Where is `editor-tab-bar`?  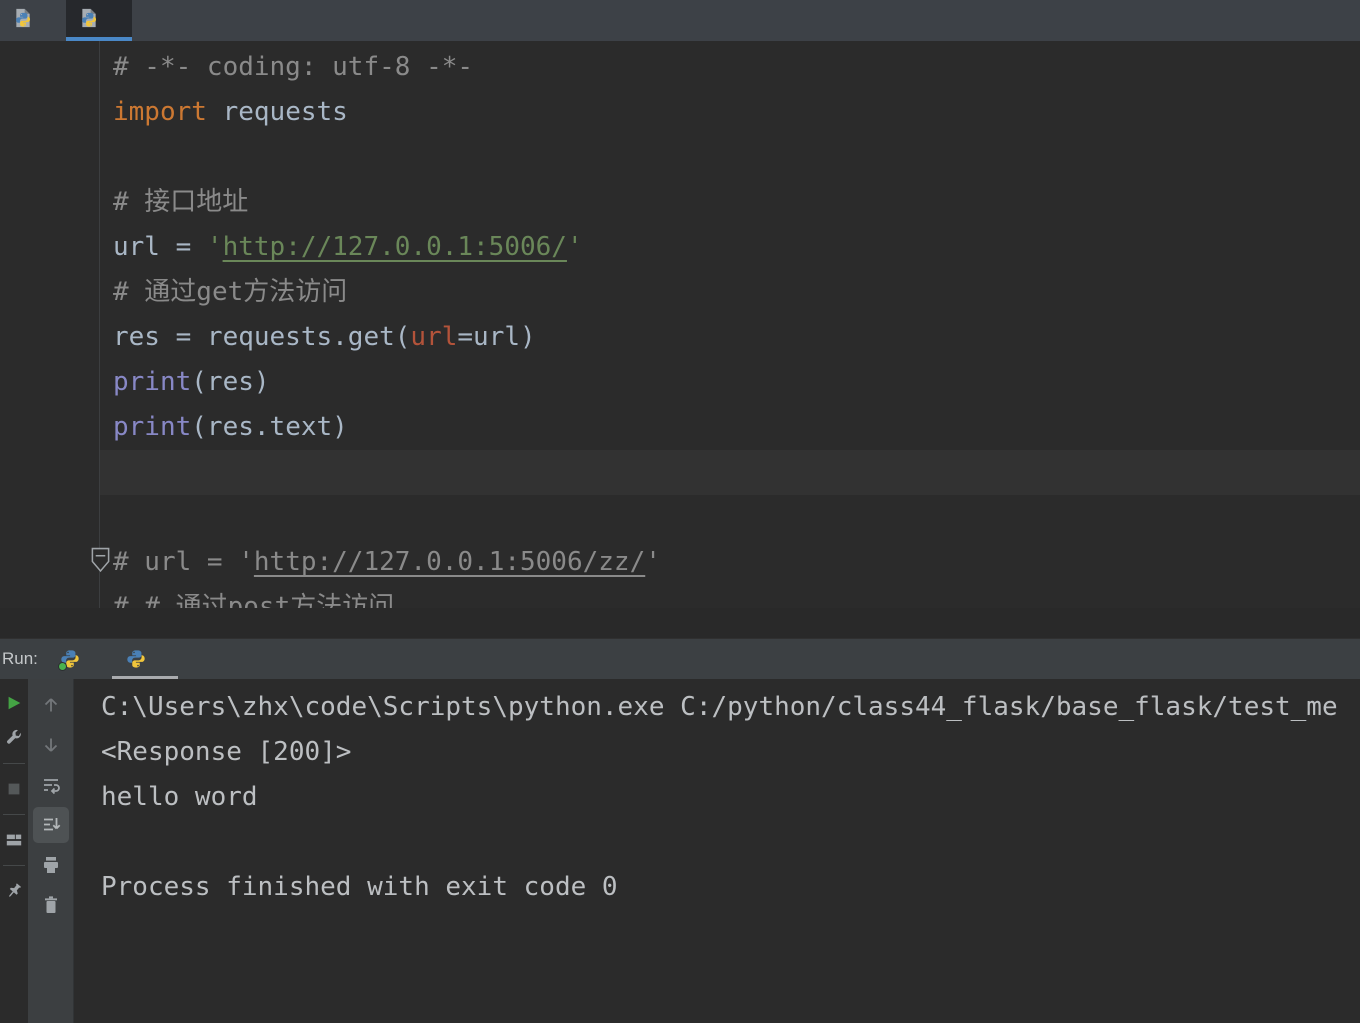 editor-tab-bar is located at coordinates (680, 20).